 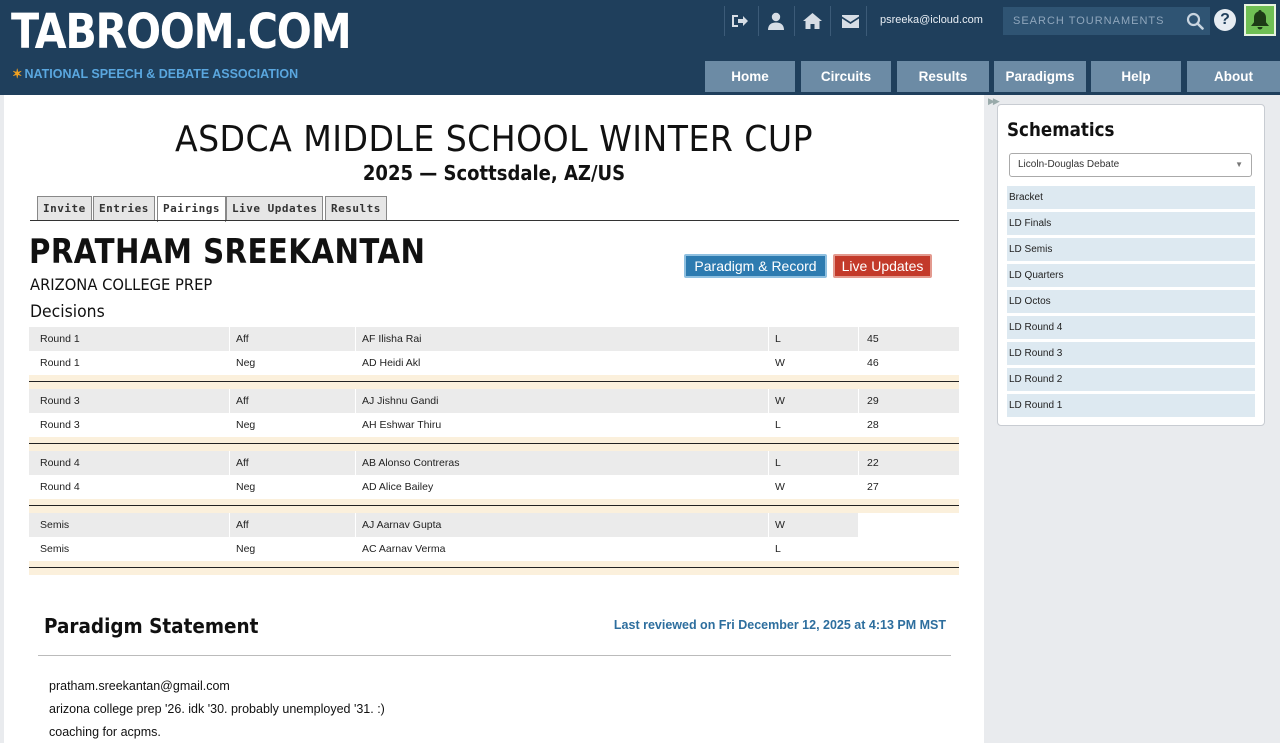 What do you see at coordinates (1131, 301) in the screenshot?
I see `schematic-ld-octos: LD Octos` at bounding box center [1131, 301].